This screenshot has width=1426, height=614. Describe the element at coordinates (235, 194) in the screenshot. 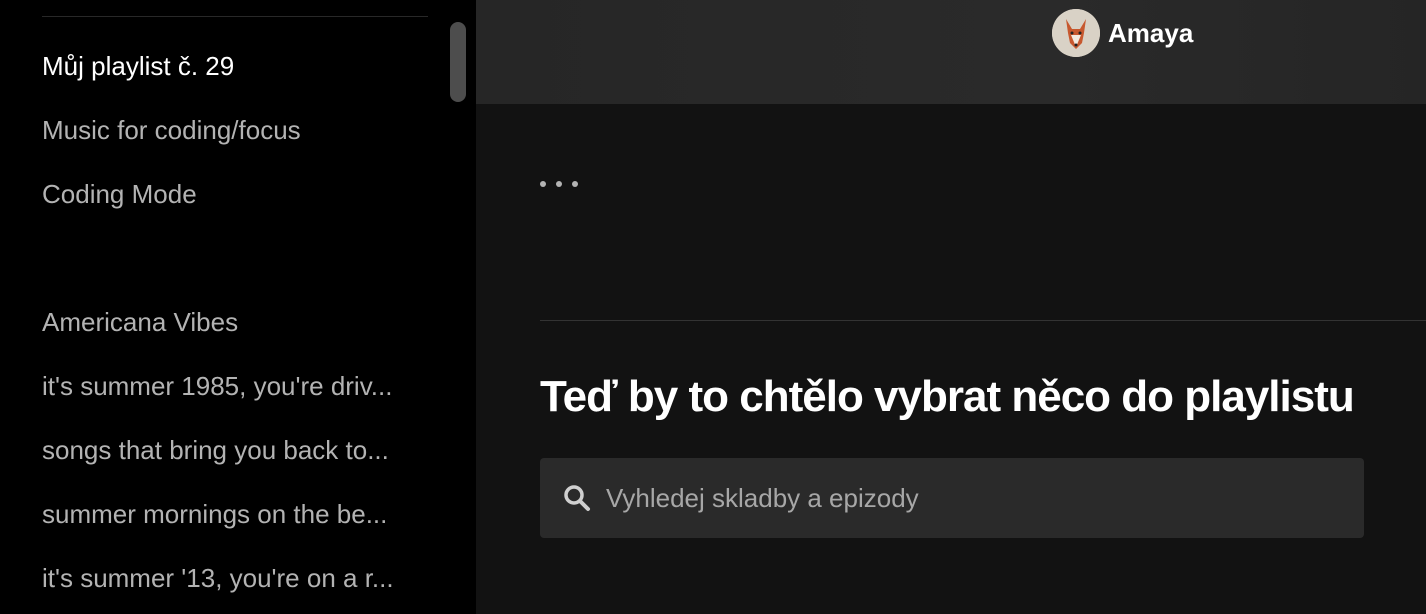

I see `sidebar-playlist-item: Coding Mode` at that location.